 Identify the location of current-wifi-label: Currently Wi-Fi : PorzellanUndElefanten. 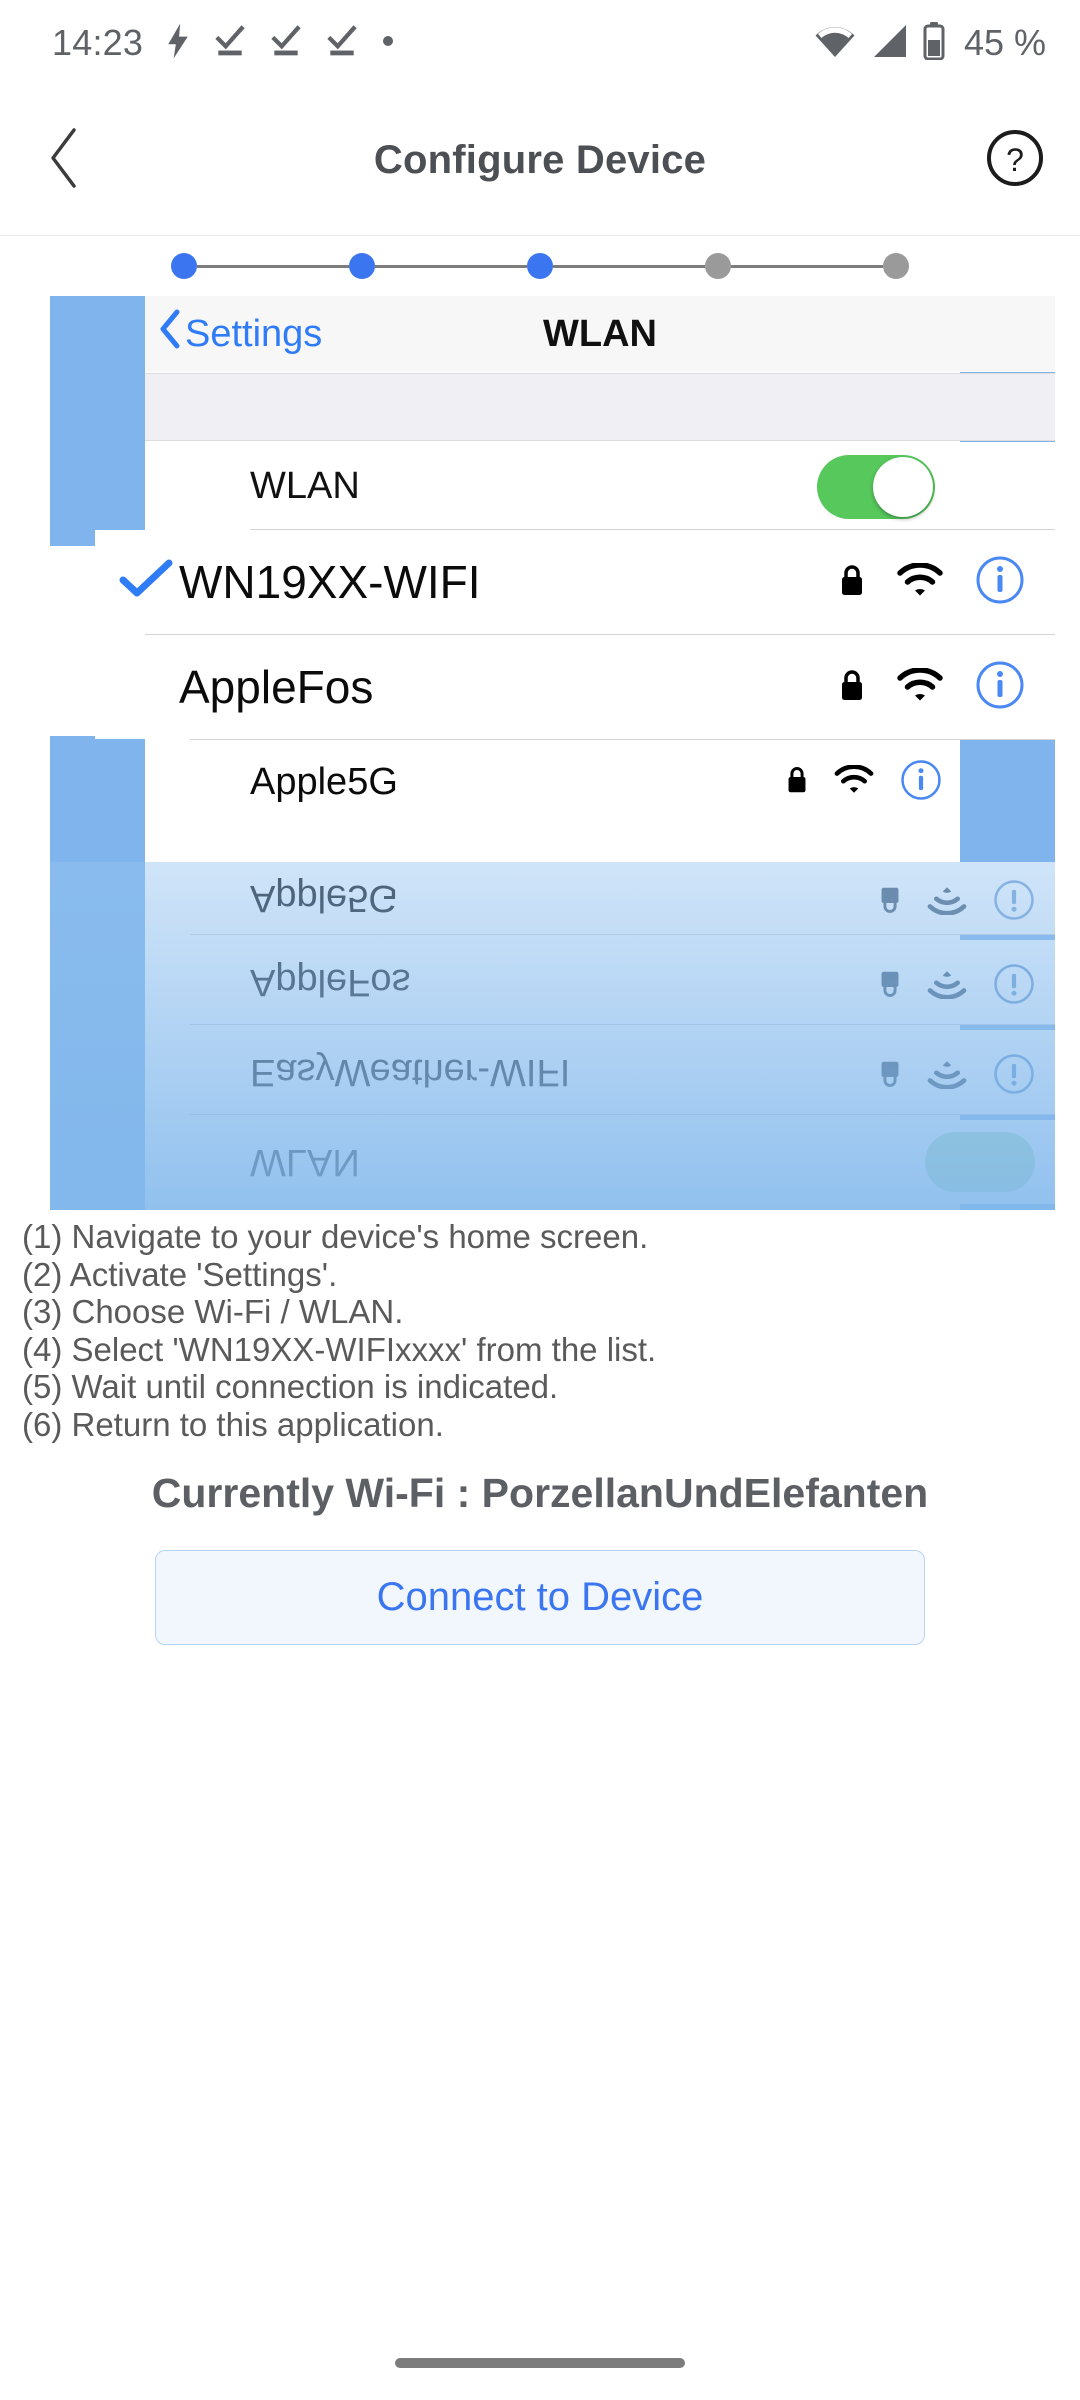
(540, 1493).